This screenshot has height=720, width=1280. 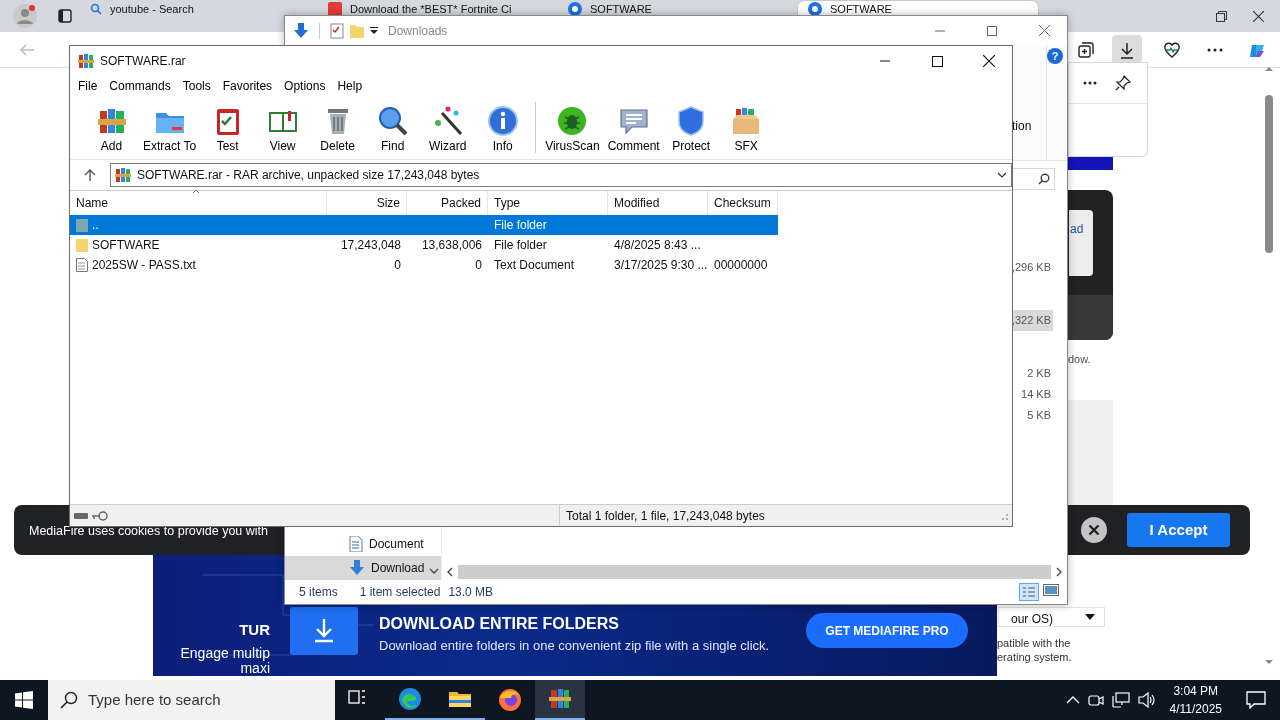 I want to click on select-field: our OS), so click(x=1051, y=617).